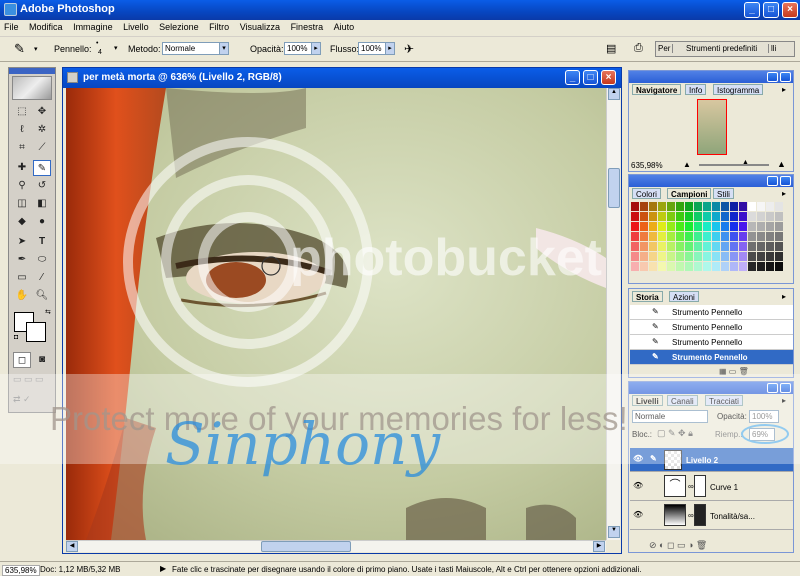 The image size is (800, 576). I want to click on doc-maximize-button: □, so click(590, 77).